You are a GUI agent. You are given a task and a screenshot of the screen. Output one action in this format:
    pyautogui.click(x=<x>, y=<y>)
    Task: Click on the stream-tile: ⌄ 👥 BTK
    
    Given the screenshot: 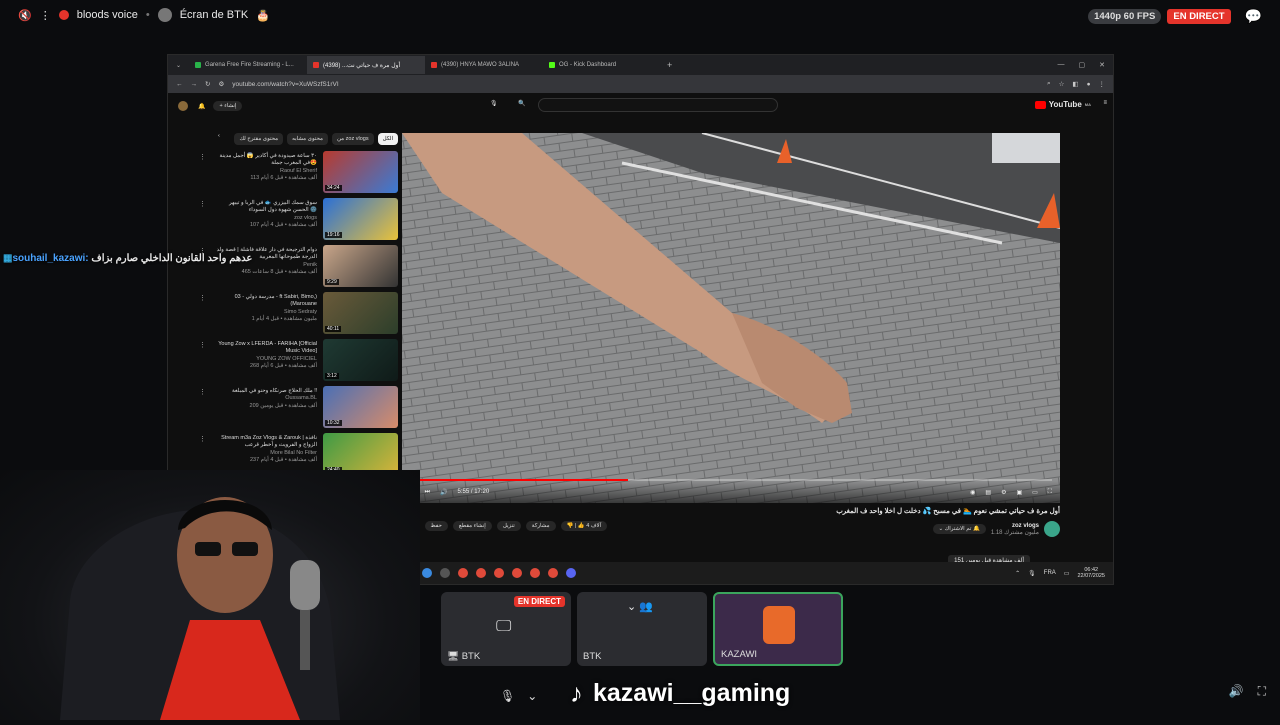 What is the action you would take?
    pyautogui.click(x=642, y=629)
    